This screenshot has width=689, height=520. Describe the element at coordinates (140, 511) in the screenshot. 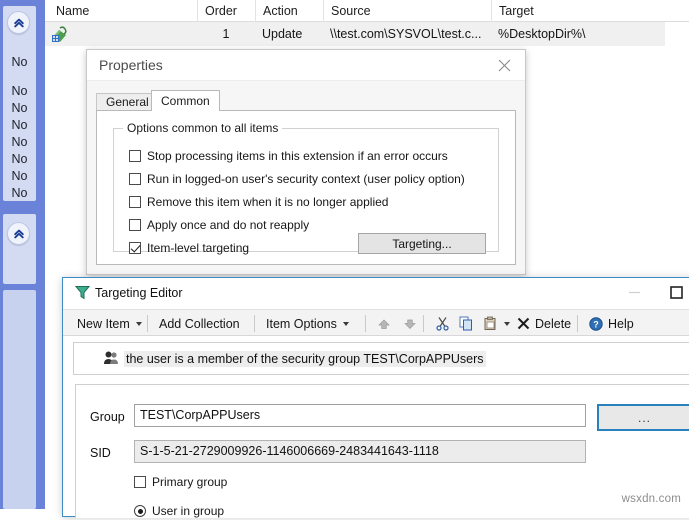

I see `radio-button` at that location.